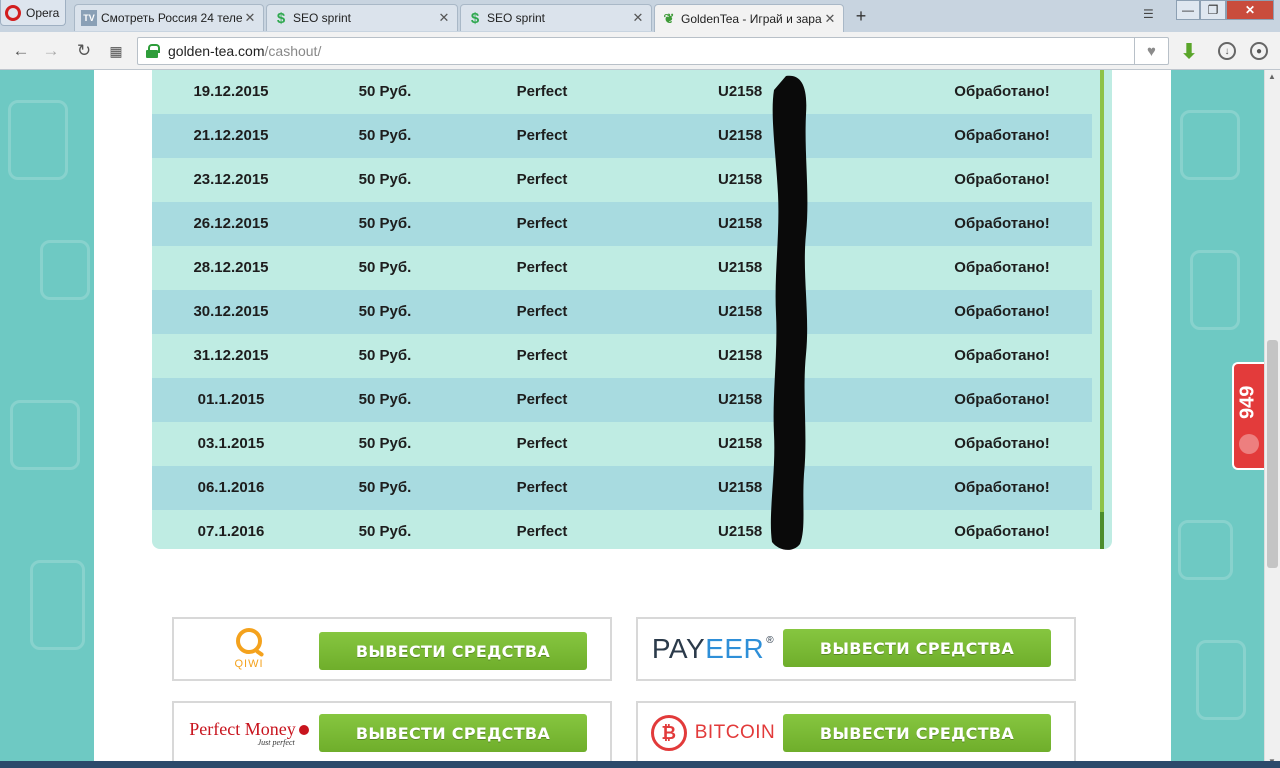 This screenshot has height=768, width=1280. I want to click on payeer-logo-reg: ®, so click(770, 640).